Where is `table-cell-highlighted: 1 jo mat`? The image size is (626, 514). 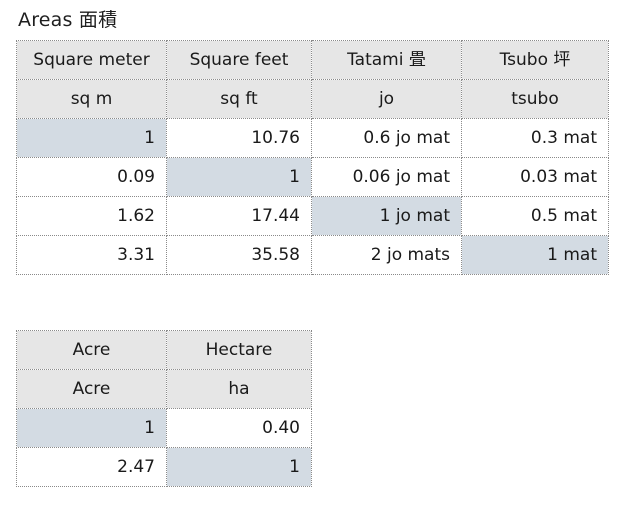 table-cell-highlighted: 1 jo mat is located at coordinates (386, 216).